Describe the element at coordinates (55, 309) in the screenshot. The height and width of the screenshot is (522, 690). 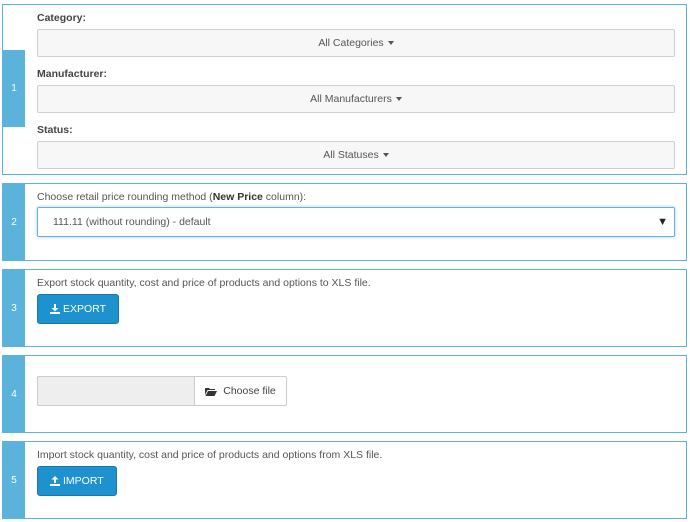
I see `download-icon` at that location.